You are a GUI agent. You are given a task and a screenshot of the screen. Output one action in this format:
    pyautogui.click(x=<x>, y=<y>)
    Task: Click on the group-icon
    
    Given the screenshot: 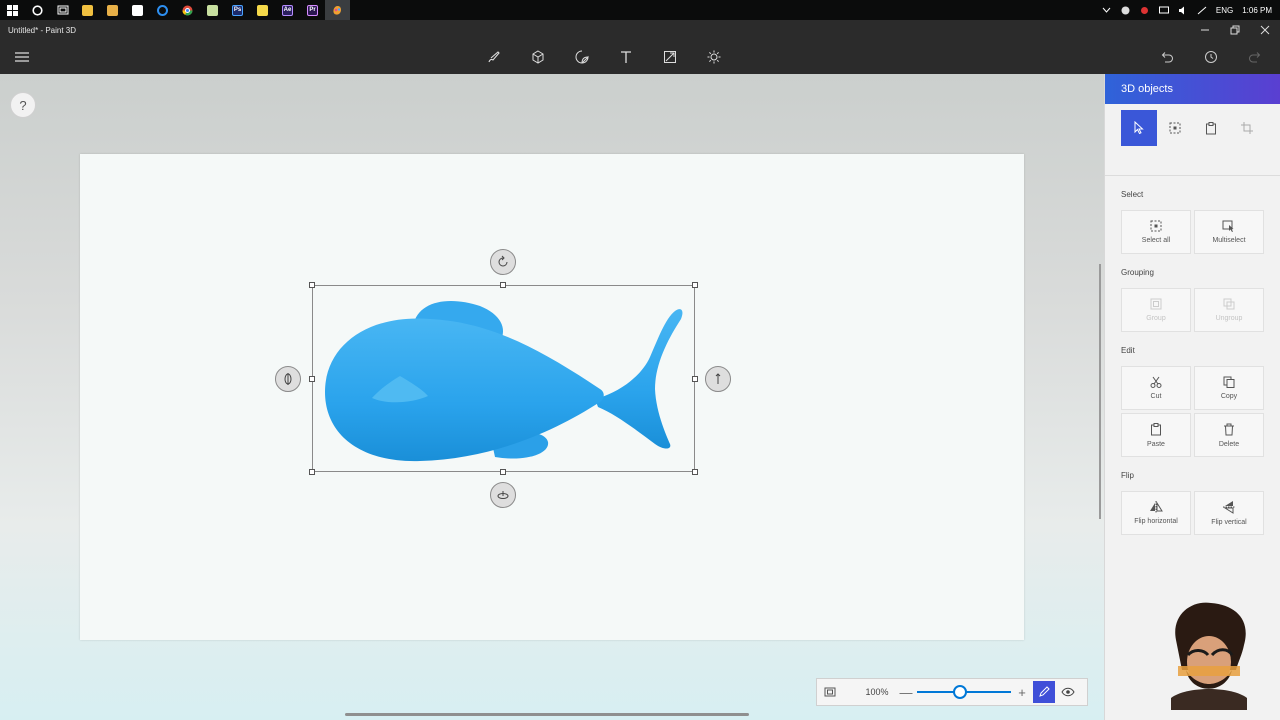 What is the action you would take?
    pyautogui.click(x=1156, y=304)
    